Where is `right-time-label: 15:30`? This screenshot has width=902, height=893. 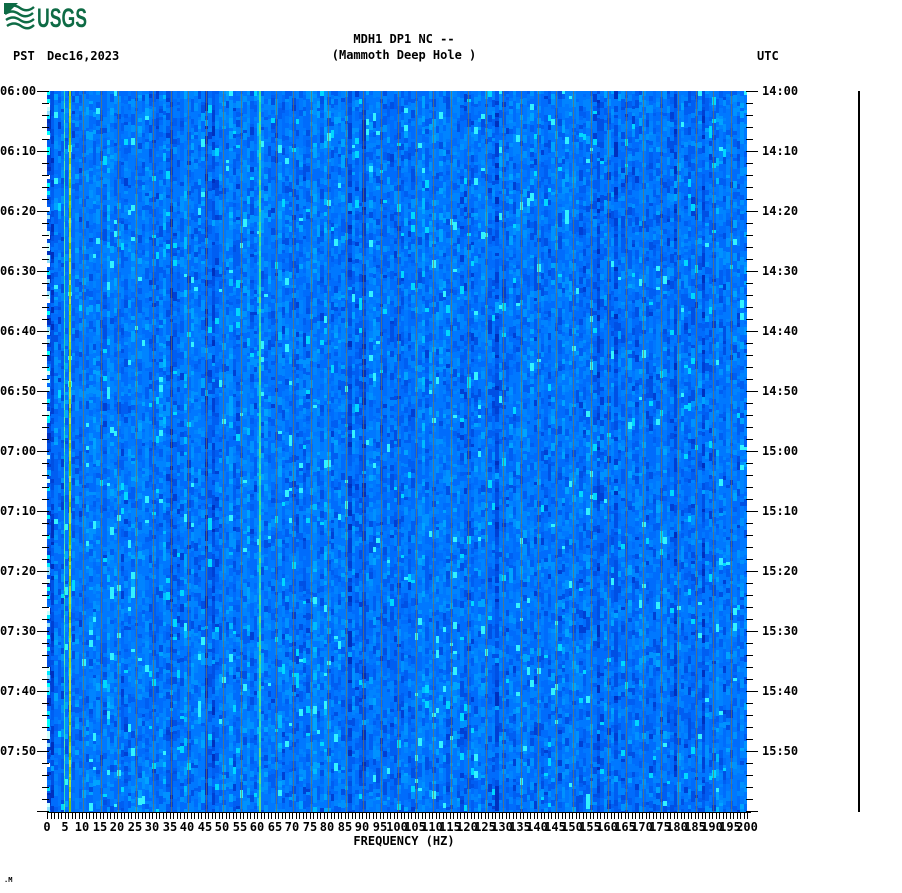
right-time-label: 15:30 is located at coordinates (780, 631).